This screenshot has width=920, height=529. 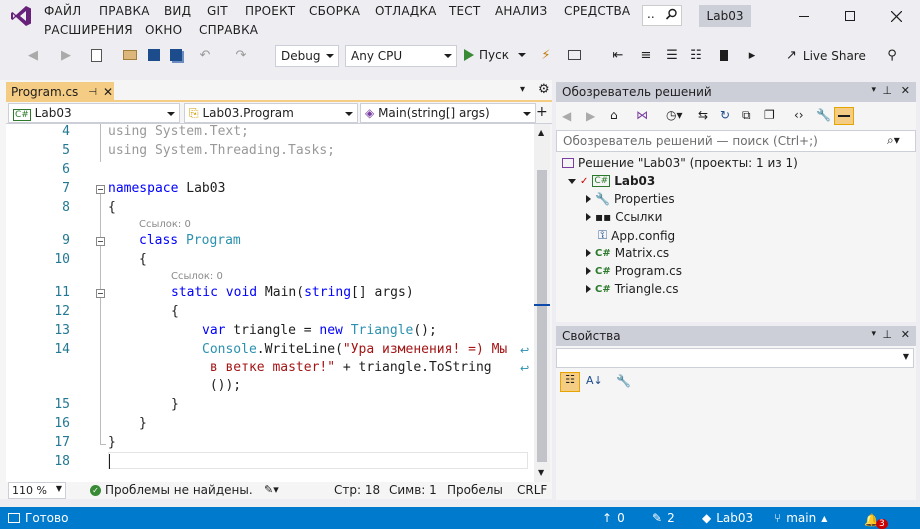 What do you see at coordinates (876, 520) in the screenshot?
I see `notifications-button: 🔔 3` at bounding box center [876, 520].